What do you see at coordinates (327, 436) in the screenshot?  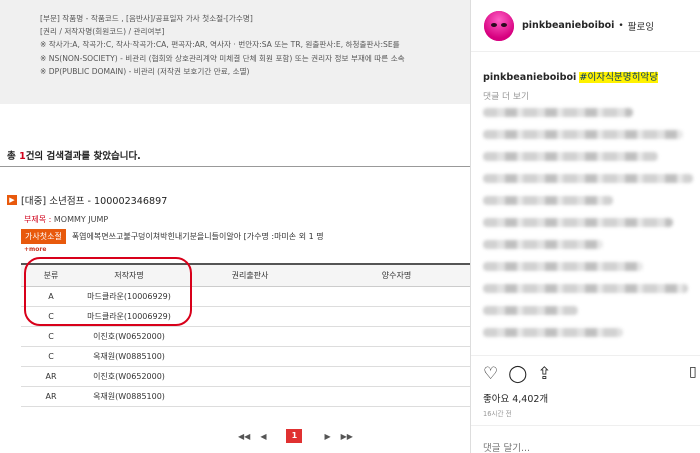 I see `next-page-button: ▶` at bounding box center [327, 436].